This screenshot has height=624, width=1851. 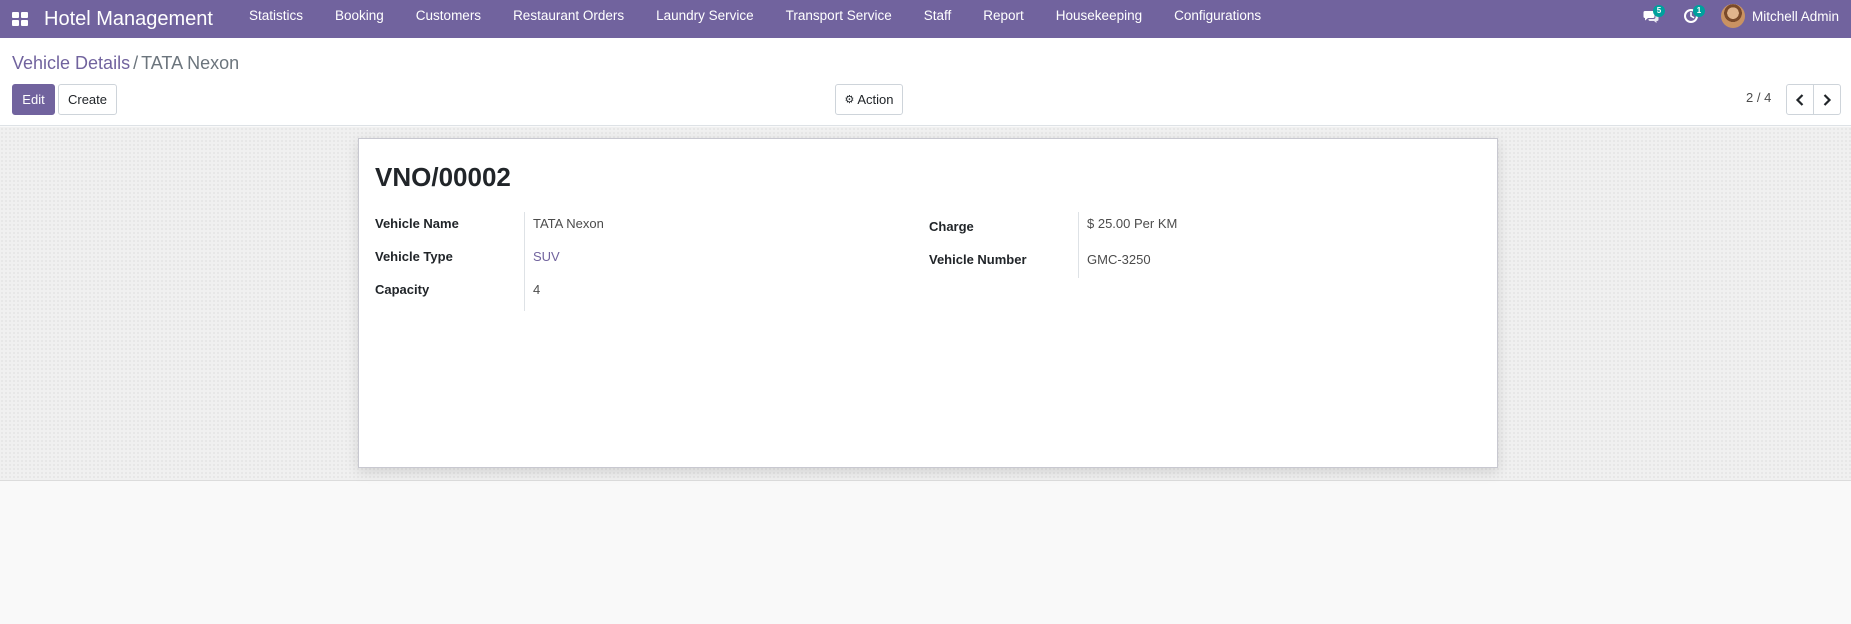 I want to click on action-button-label: Action, so click(x=875, y=99).